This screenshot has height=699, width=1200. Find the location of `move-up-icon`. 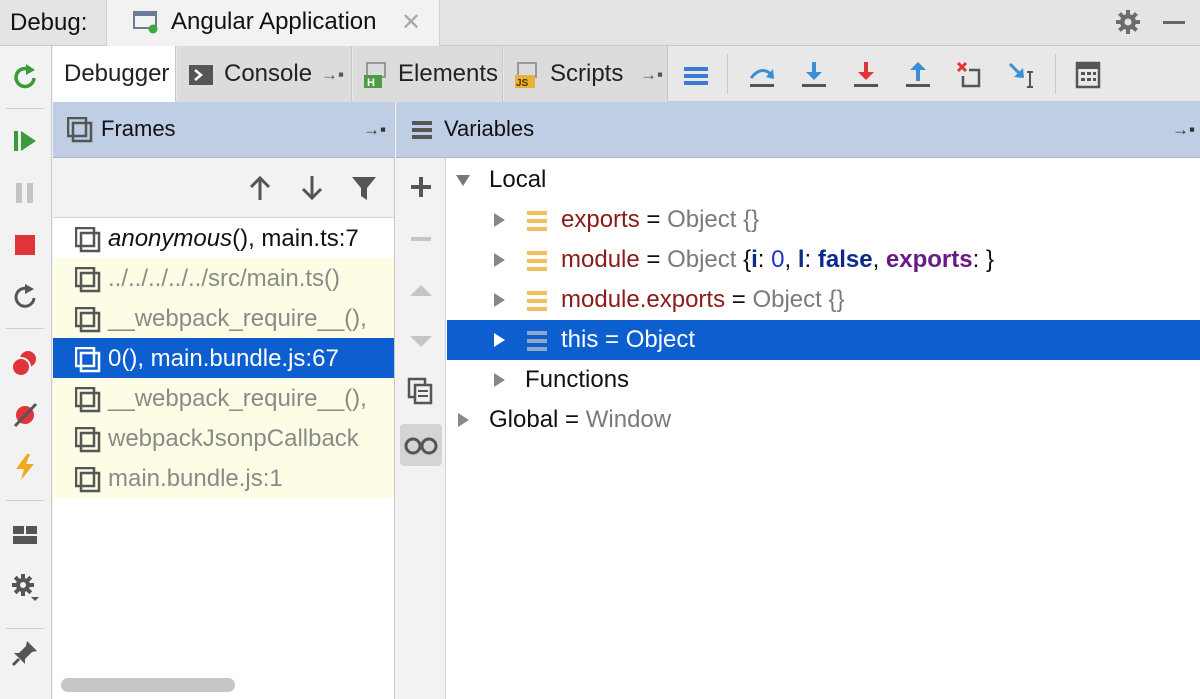

move-up-icon is located at coordinates (421, 291).